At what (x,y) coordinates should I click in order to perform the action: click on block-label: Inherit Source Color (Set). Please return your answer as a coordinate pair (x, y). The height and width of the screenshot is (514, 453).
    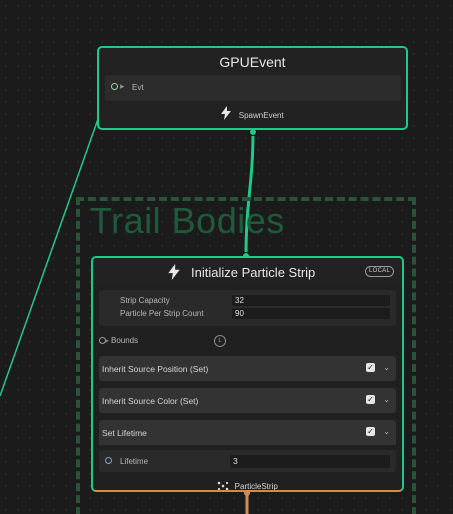
    Looking at the image, I should click on (150, 401).